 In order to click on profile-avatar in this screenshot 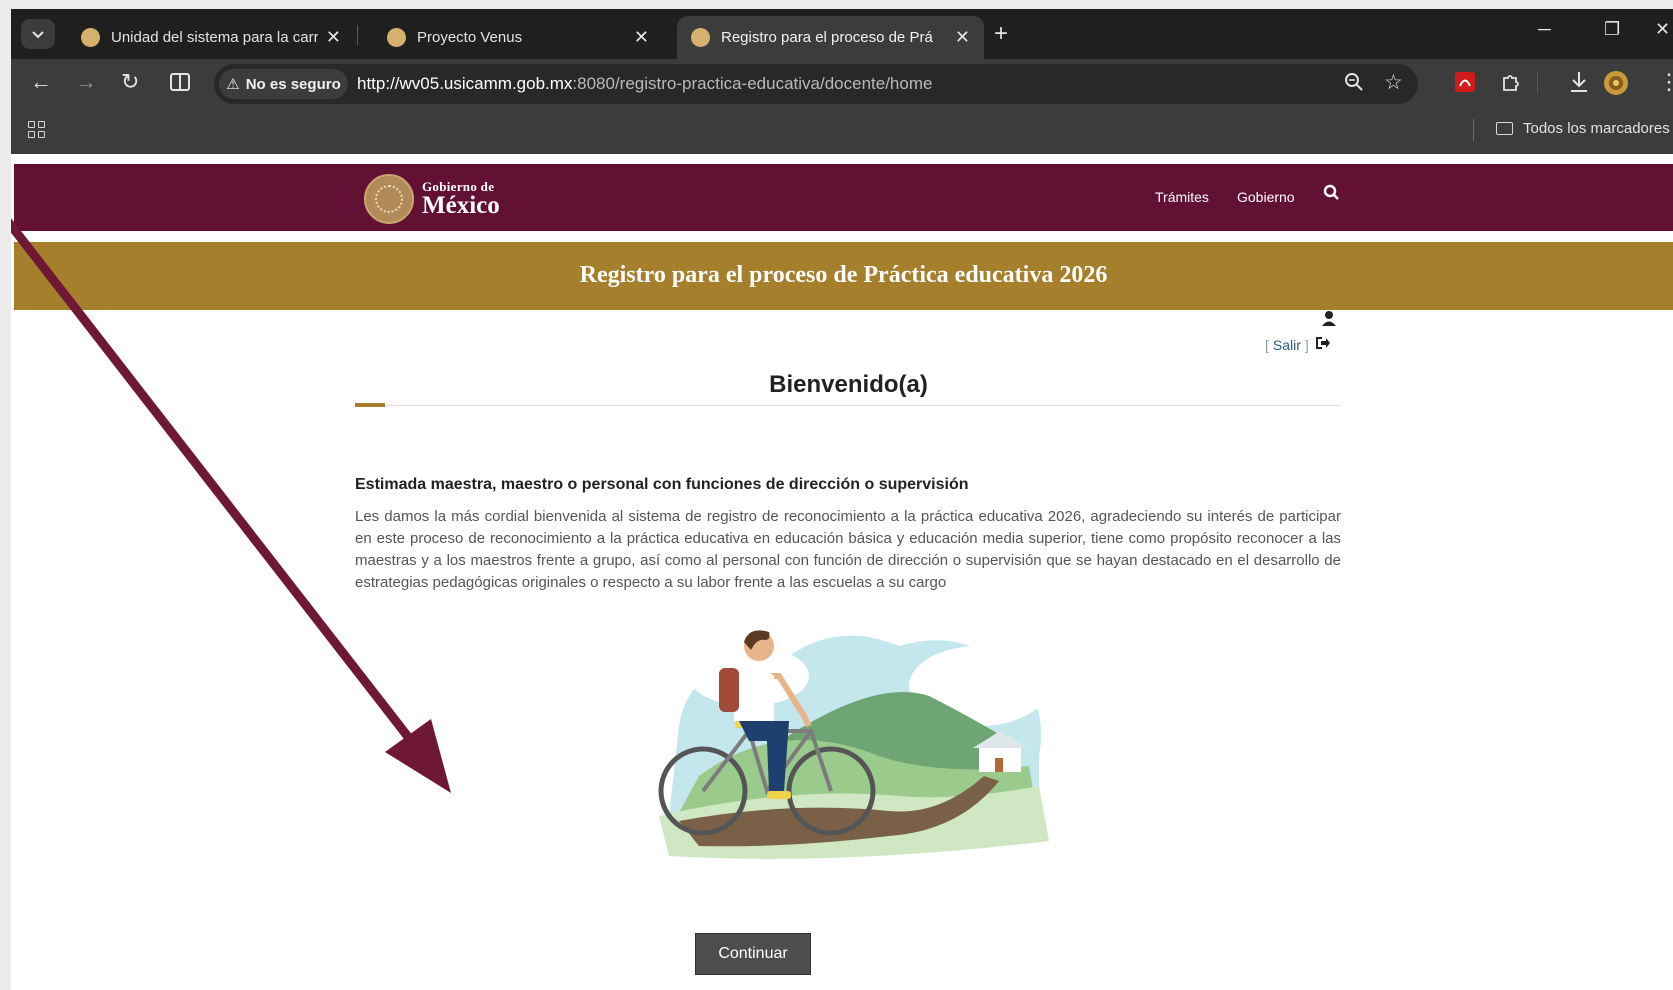, I will do `click(1616, 85)`.